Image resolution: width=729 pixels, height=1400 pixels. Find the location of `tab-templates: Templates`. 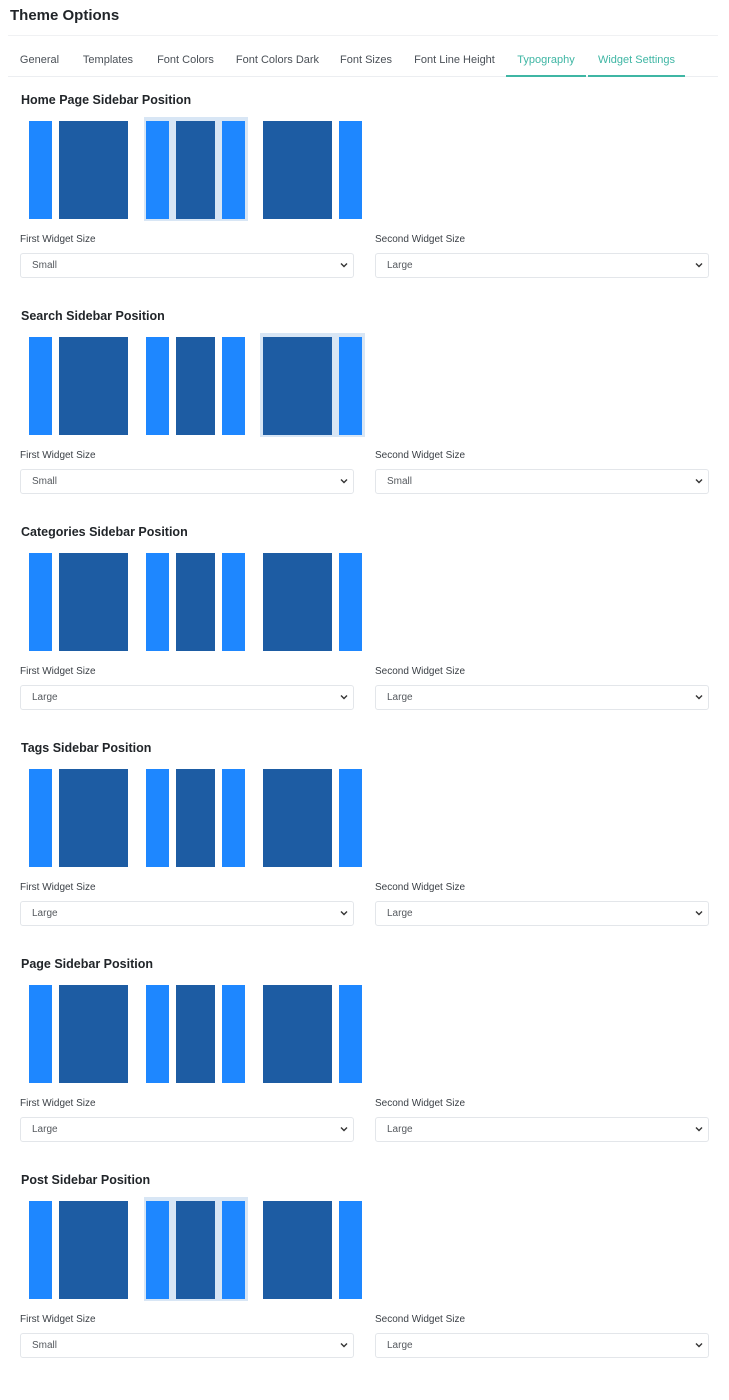

tab-templates: Templates is located at coordinates (108, 60).